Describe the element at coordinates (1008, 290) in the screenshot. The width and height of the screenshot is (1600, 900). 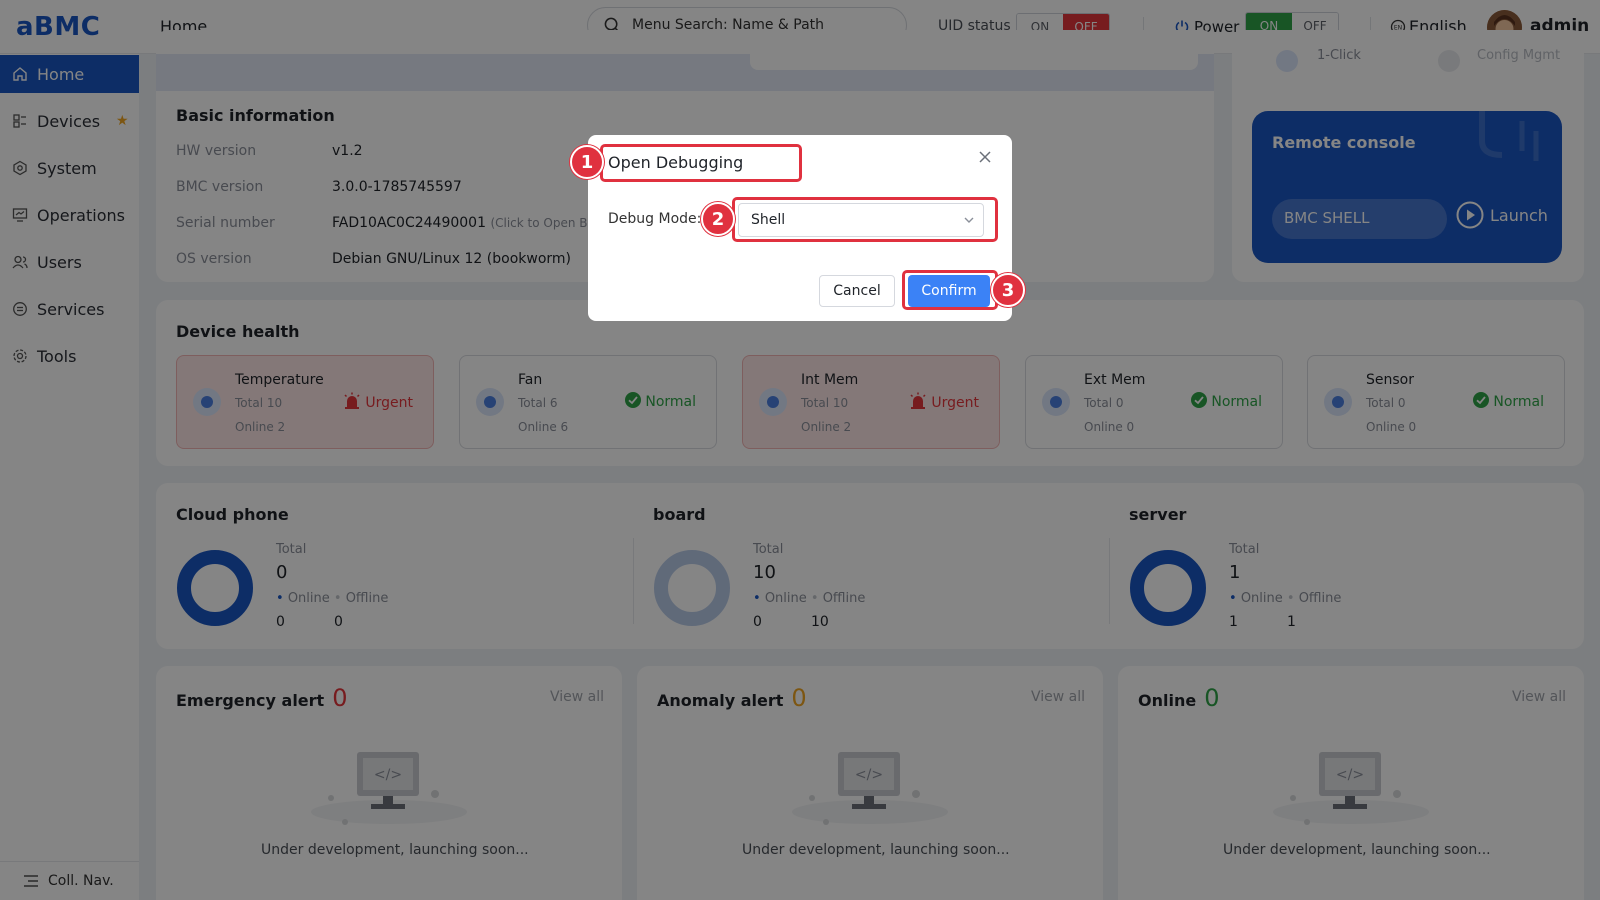
I see `callout-badge-3: 3` at that location.